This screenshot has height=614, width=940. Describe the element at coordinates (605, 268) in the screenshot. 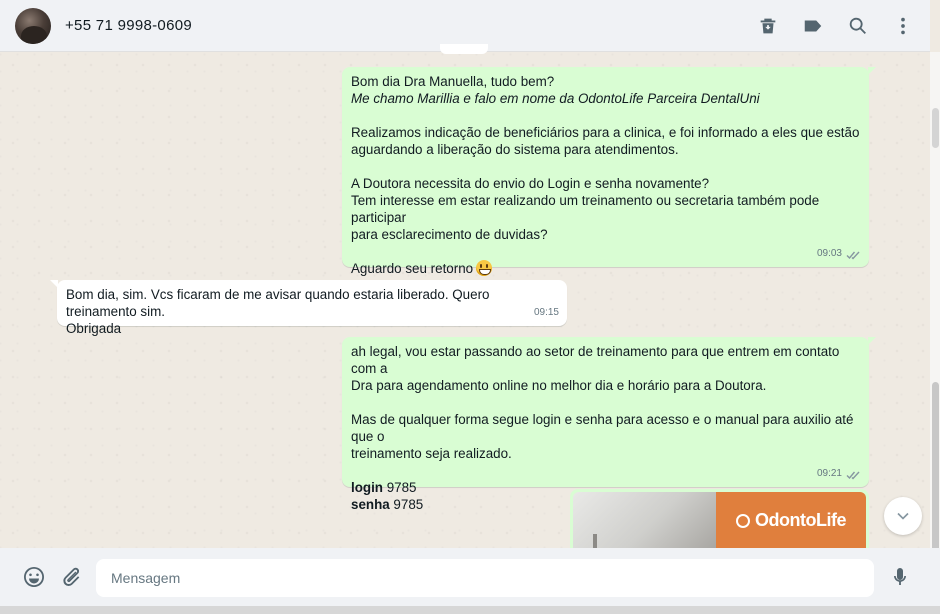

I see `message-line-with-emoji: Aguardo seu retorno` at that location.